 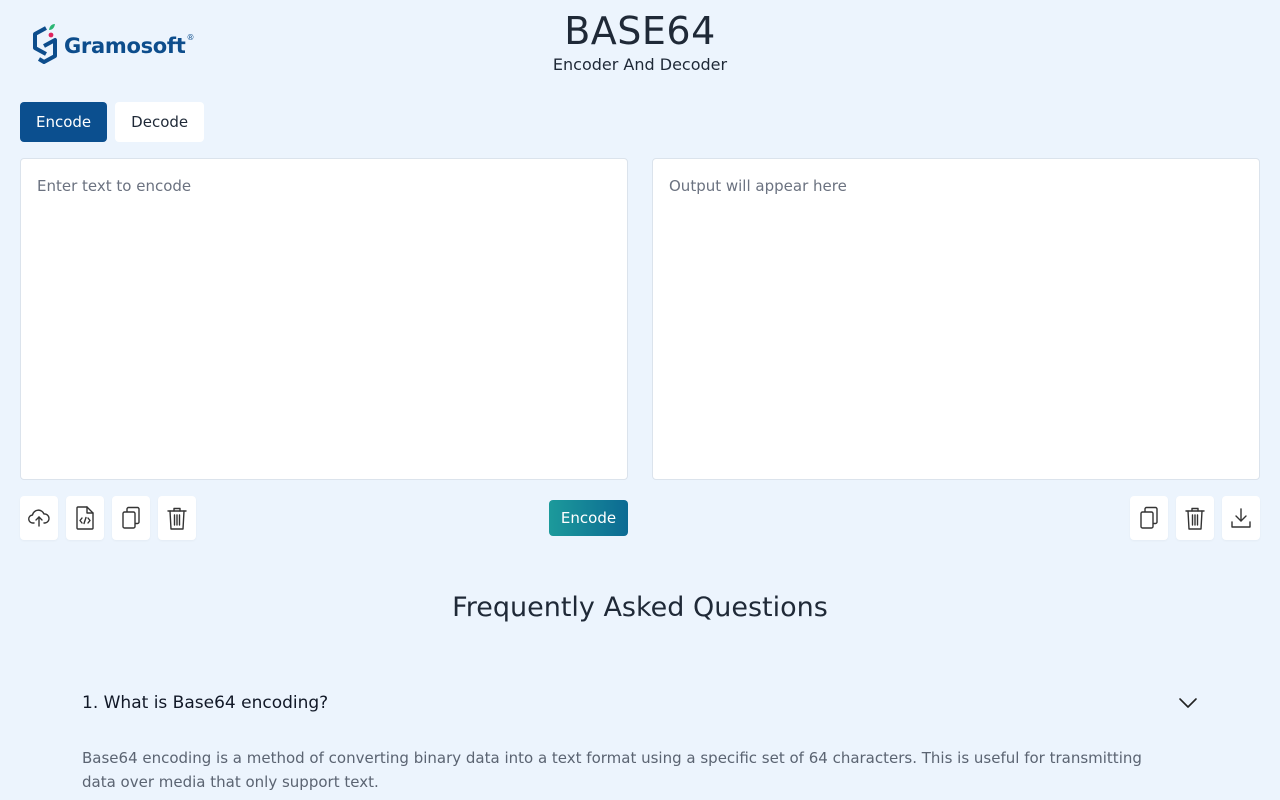 I want to click on page-subtitle: Encoder And Decoder, so click(x=640, y=64).